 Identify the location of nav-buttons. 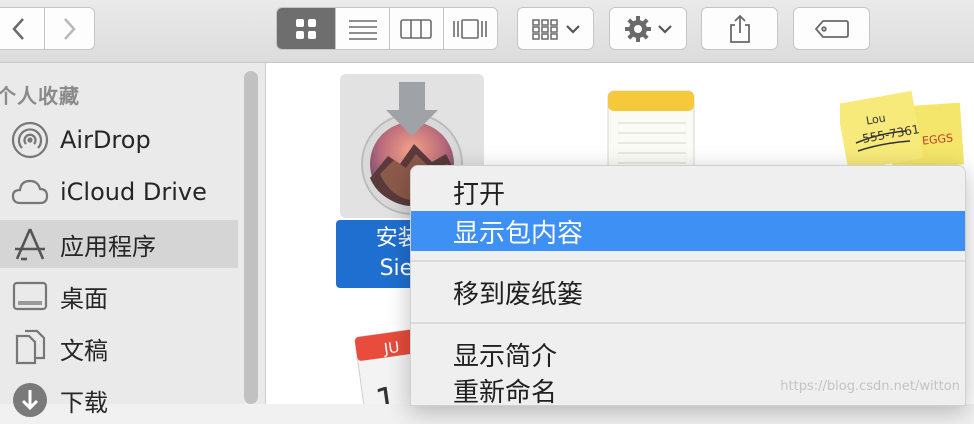
(47, 28).